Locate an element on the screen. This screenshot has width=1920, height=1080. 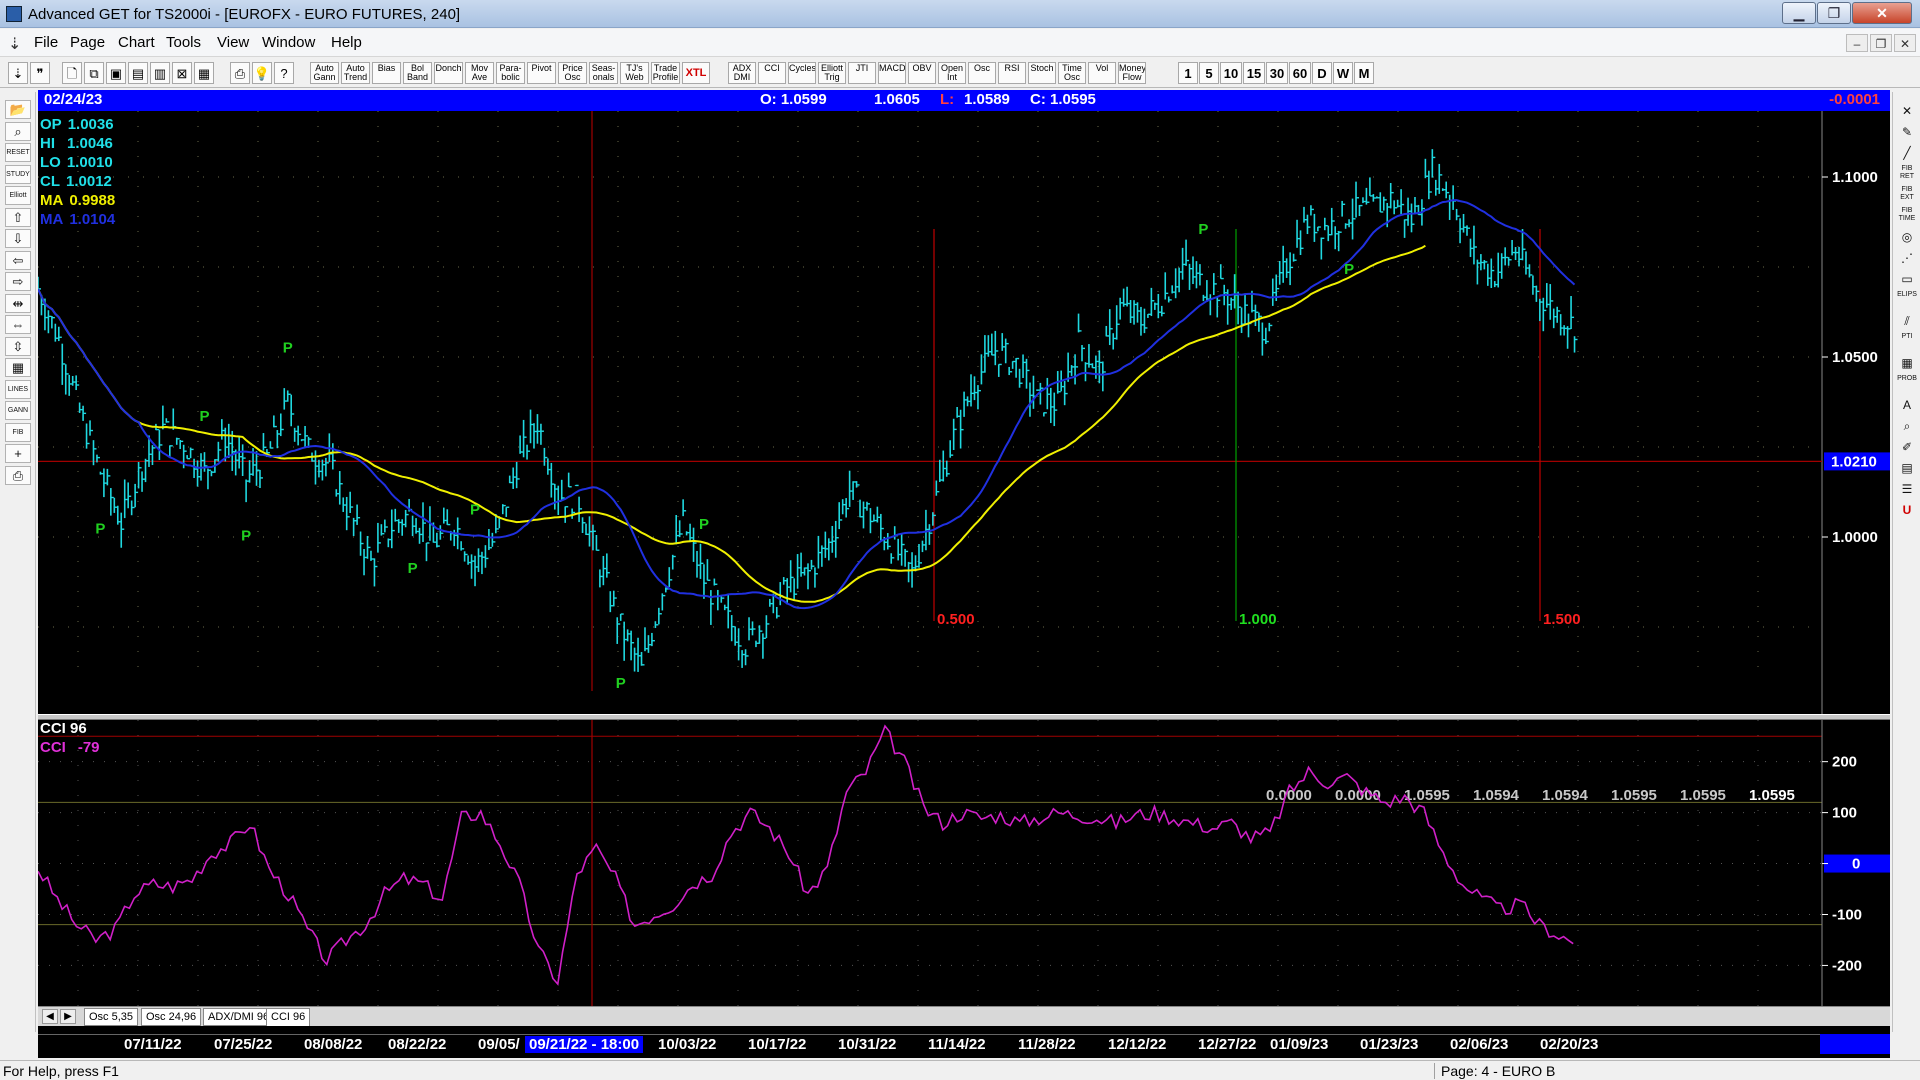
study-button-parabolic: Para-bolic is located at coordinates (510, 73).